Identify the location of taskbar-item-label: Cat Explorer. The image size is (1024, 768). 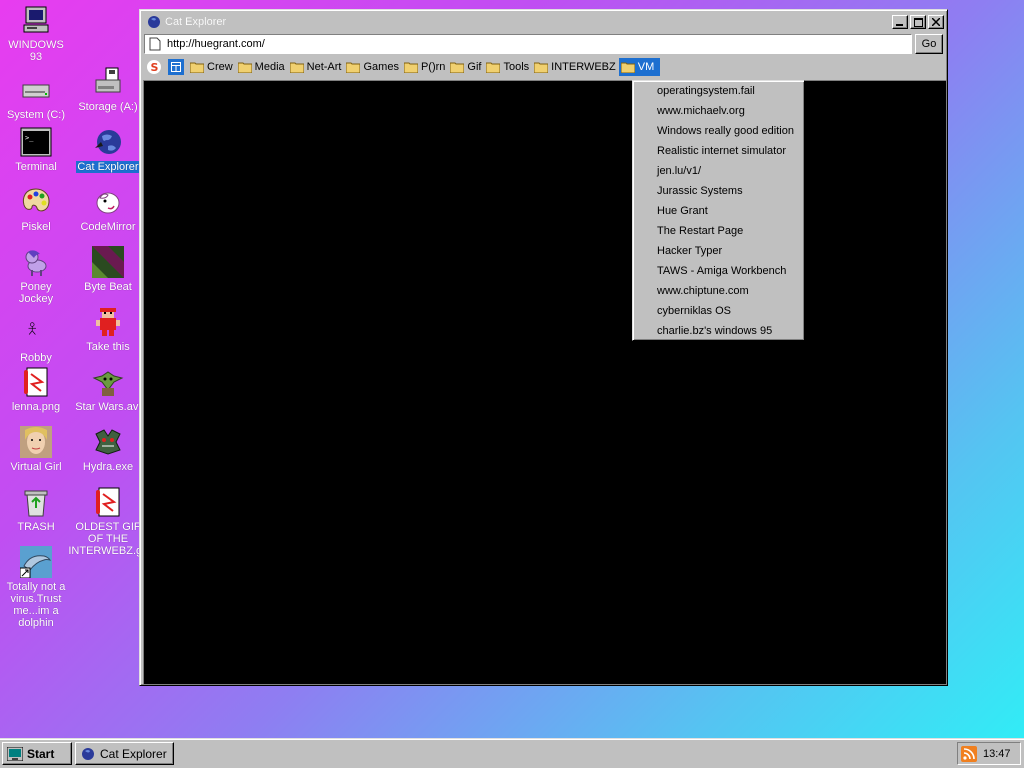
(133, 753).